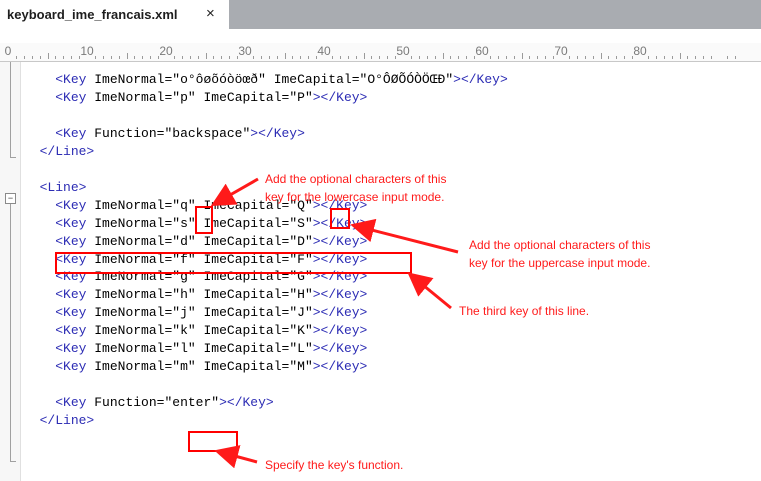 This screenshot has width=761, height=481. What do you see at coordinates (236, 457) in the screenshot?
I see `arrow-function` at bounding box center [236, 457].